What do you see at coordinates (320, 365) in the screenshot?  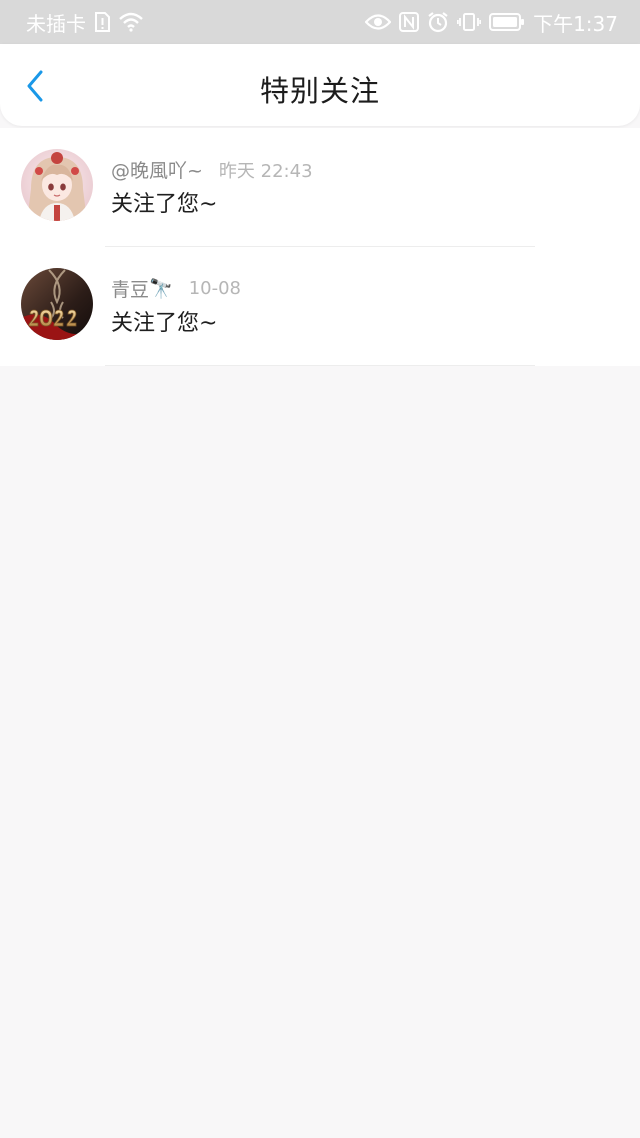 I see `divider` at bounding box center [320, 365].